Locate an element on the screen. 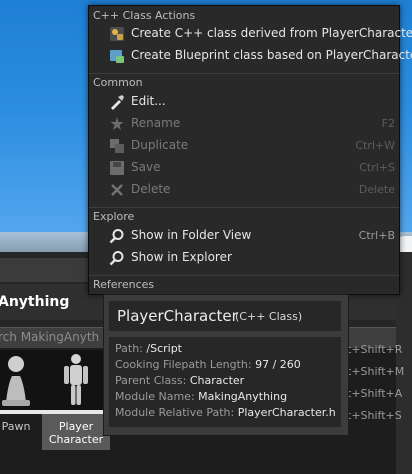 The image size is (412, 474). asset-type-bar is located at coordinates (76, 412).